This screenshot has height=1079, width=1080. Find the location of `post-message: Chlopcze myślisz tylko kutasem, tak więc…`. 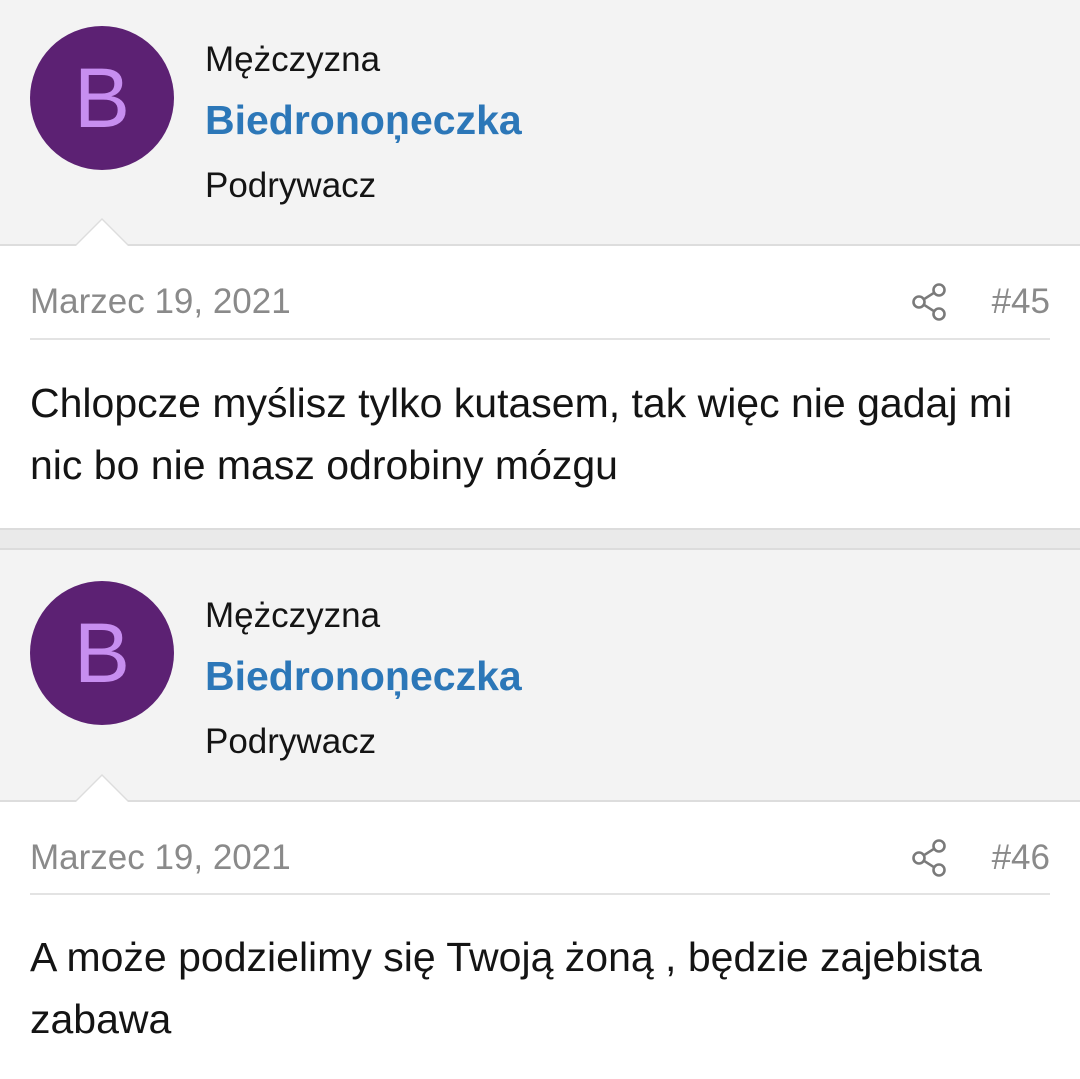

post-message: Chlopcze myślisz tylko kutasem, tak więc… is located at coordinates (521, 434).